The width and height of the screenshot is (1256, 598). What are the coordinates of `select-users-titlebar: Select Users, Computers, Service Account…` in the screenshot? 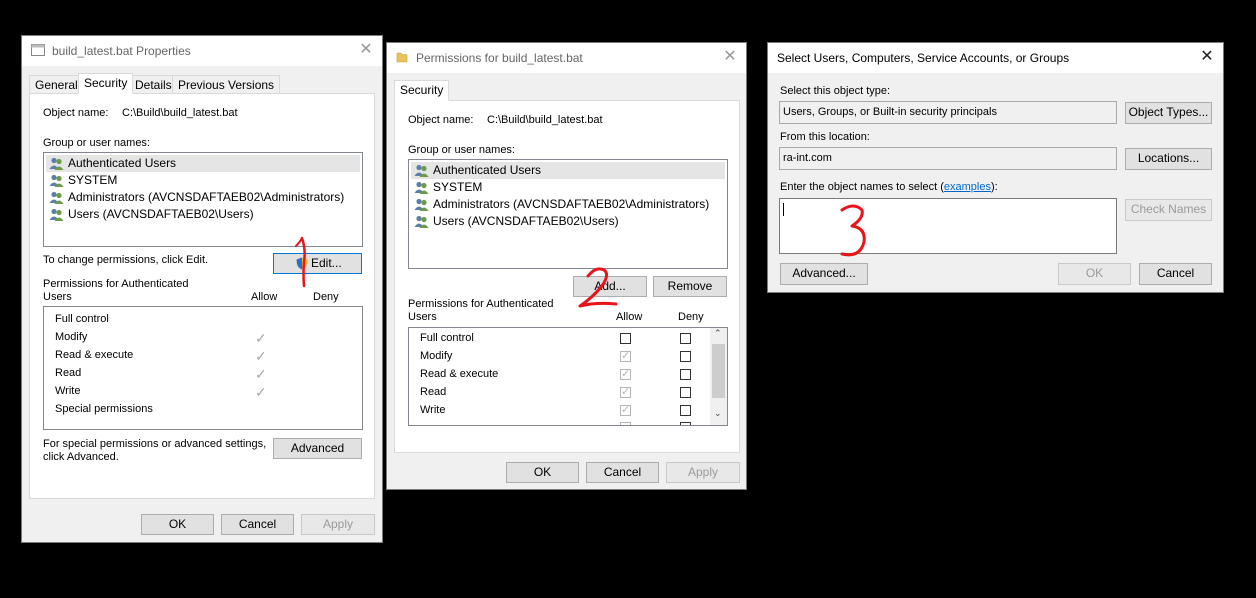 It's located at (995, 58).